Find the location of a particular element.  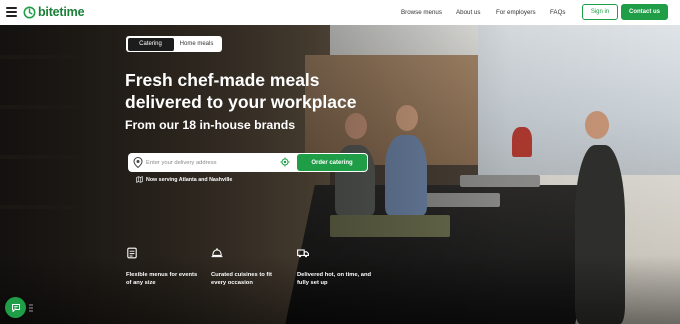

menu-icon is located at coordinates (11, 12).